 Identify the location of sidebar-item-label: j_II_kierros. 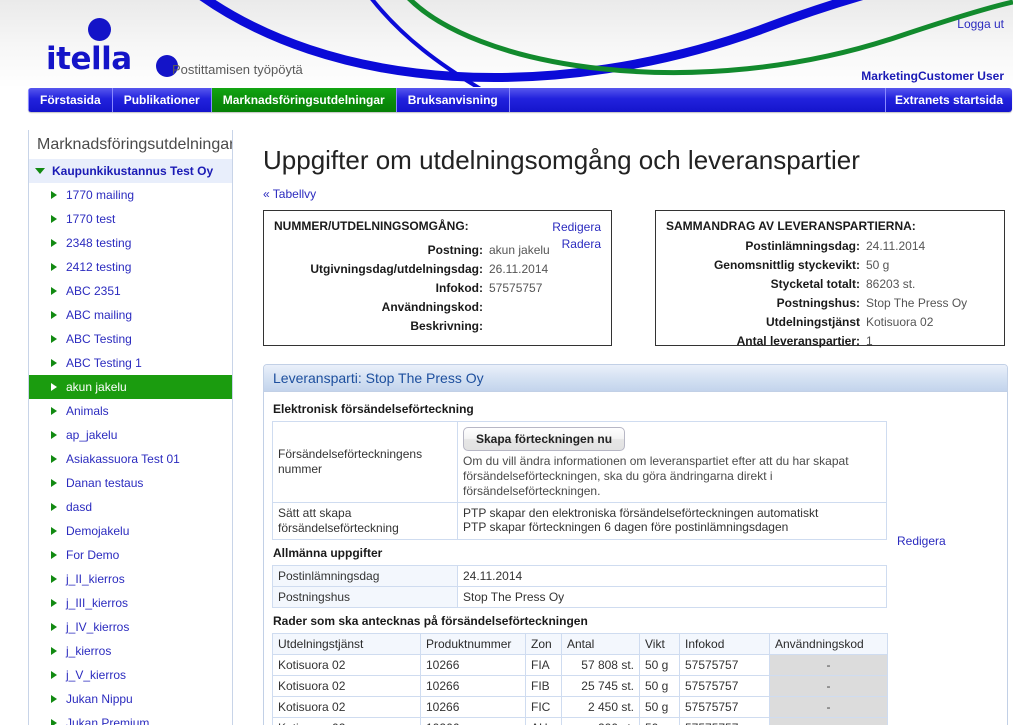
(95, 579).